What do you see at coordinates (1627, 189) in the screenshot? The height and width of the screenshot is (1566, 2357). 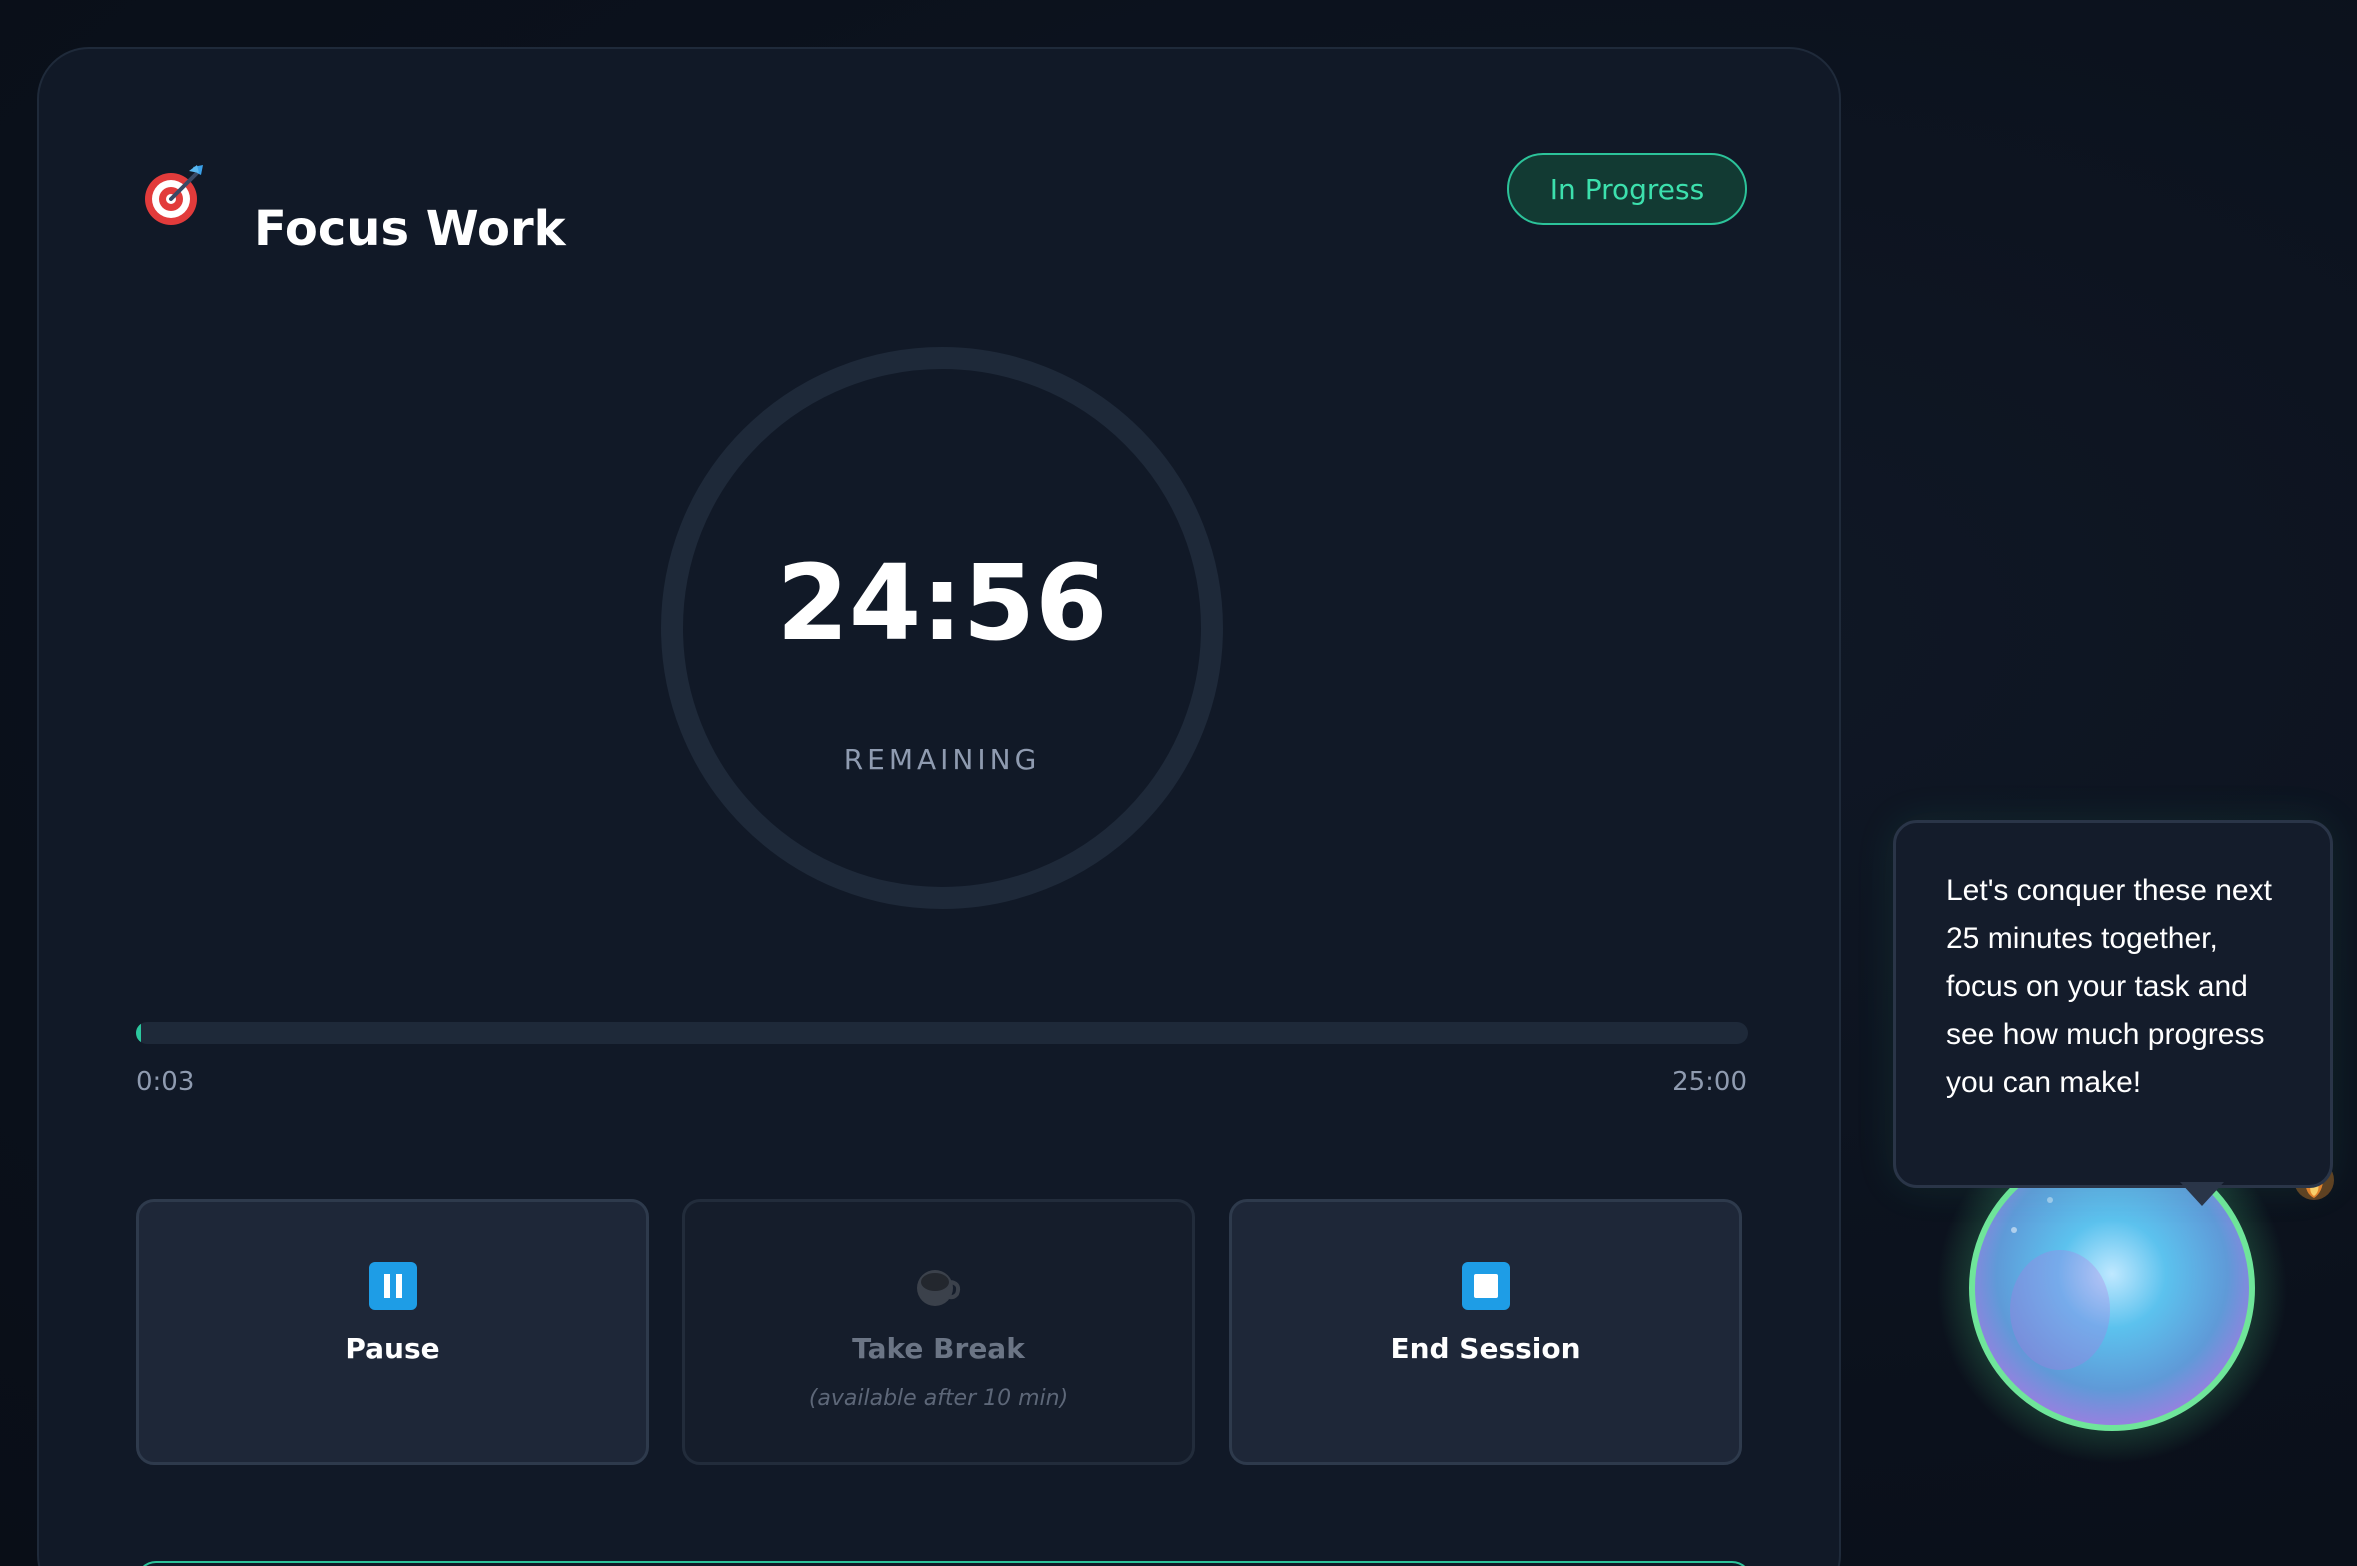 I see `status-badge: In Progress` at bounding box center [1627, 189].